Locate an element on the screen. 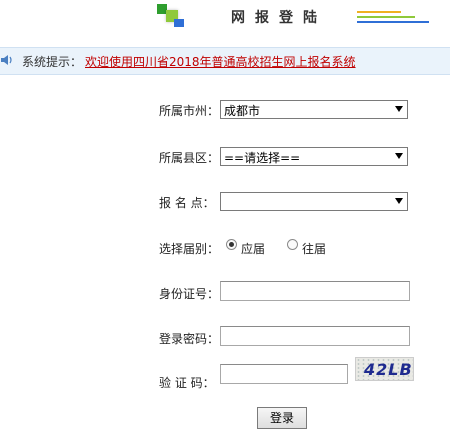 This screenshot has width=450, height=435. grade-label: 选择届别： is located at coordinates (189, 249).